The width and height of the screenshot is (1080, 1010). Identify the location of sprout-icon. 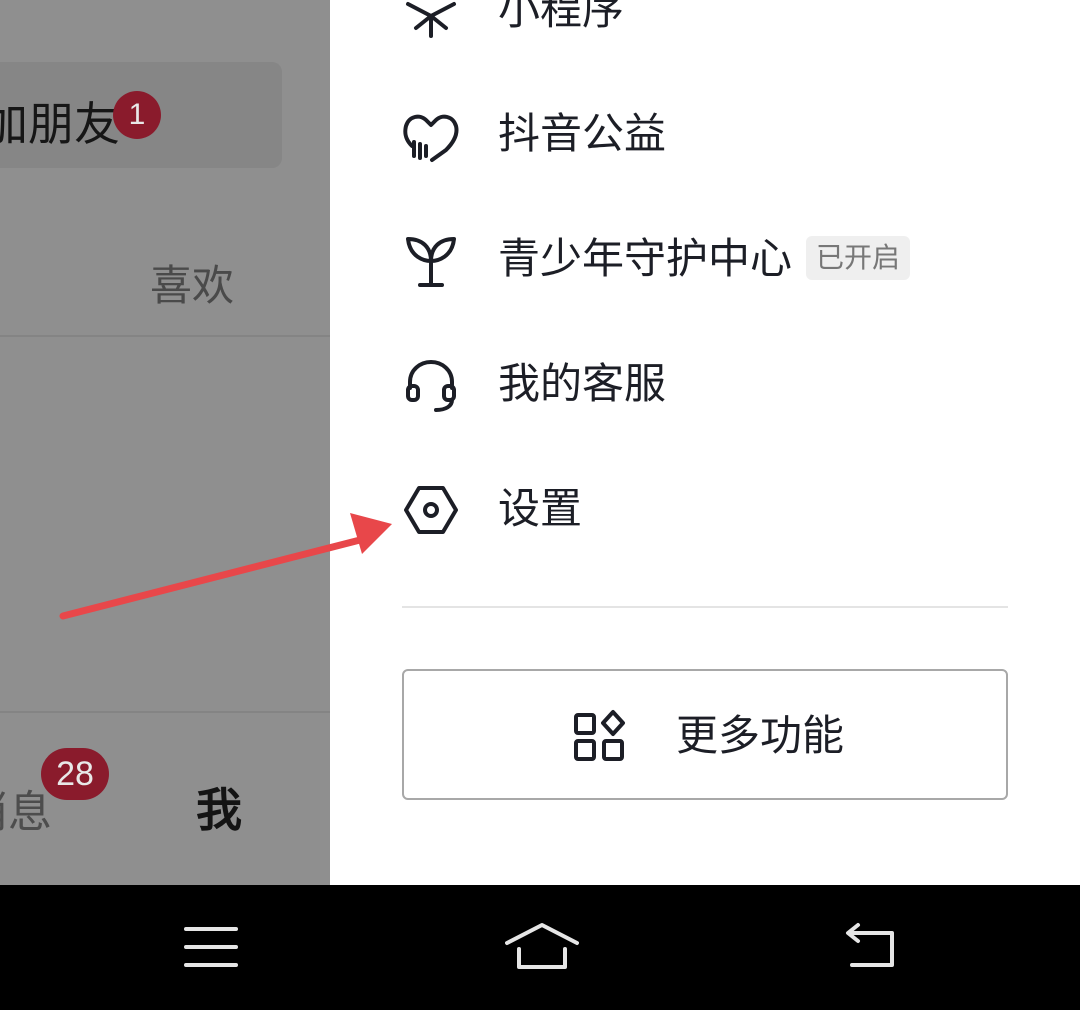
(431, 262).